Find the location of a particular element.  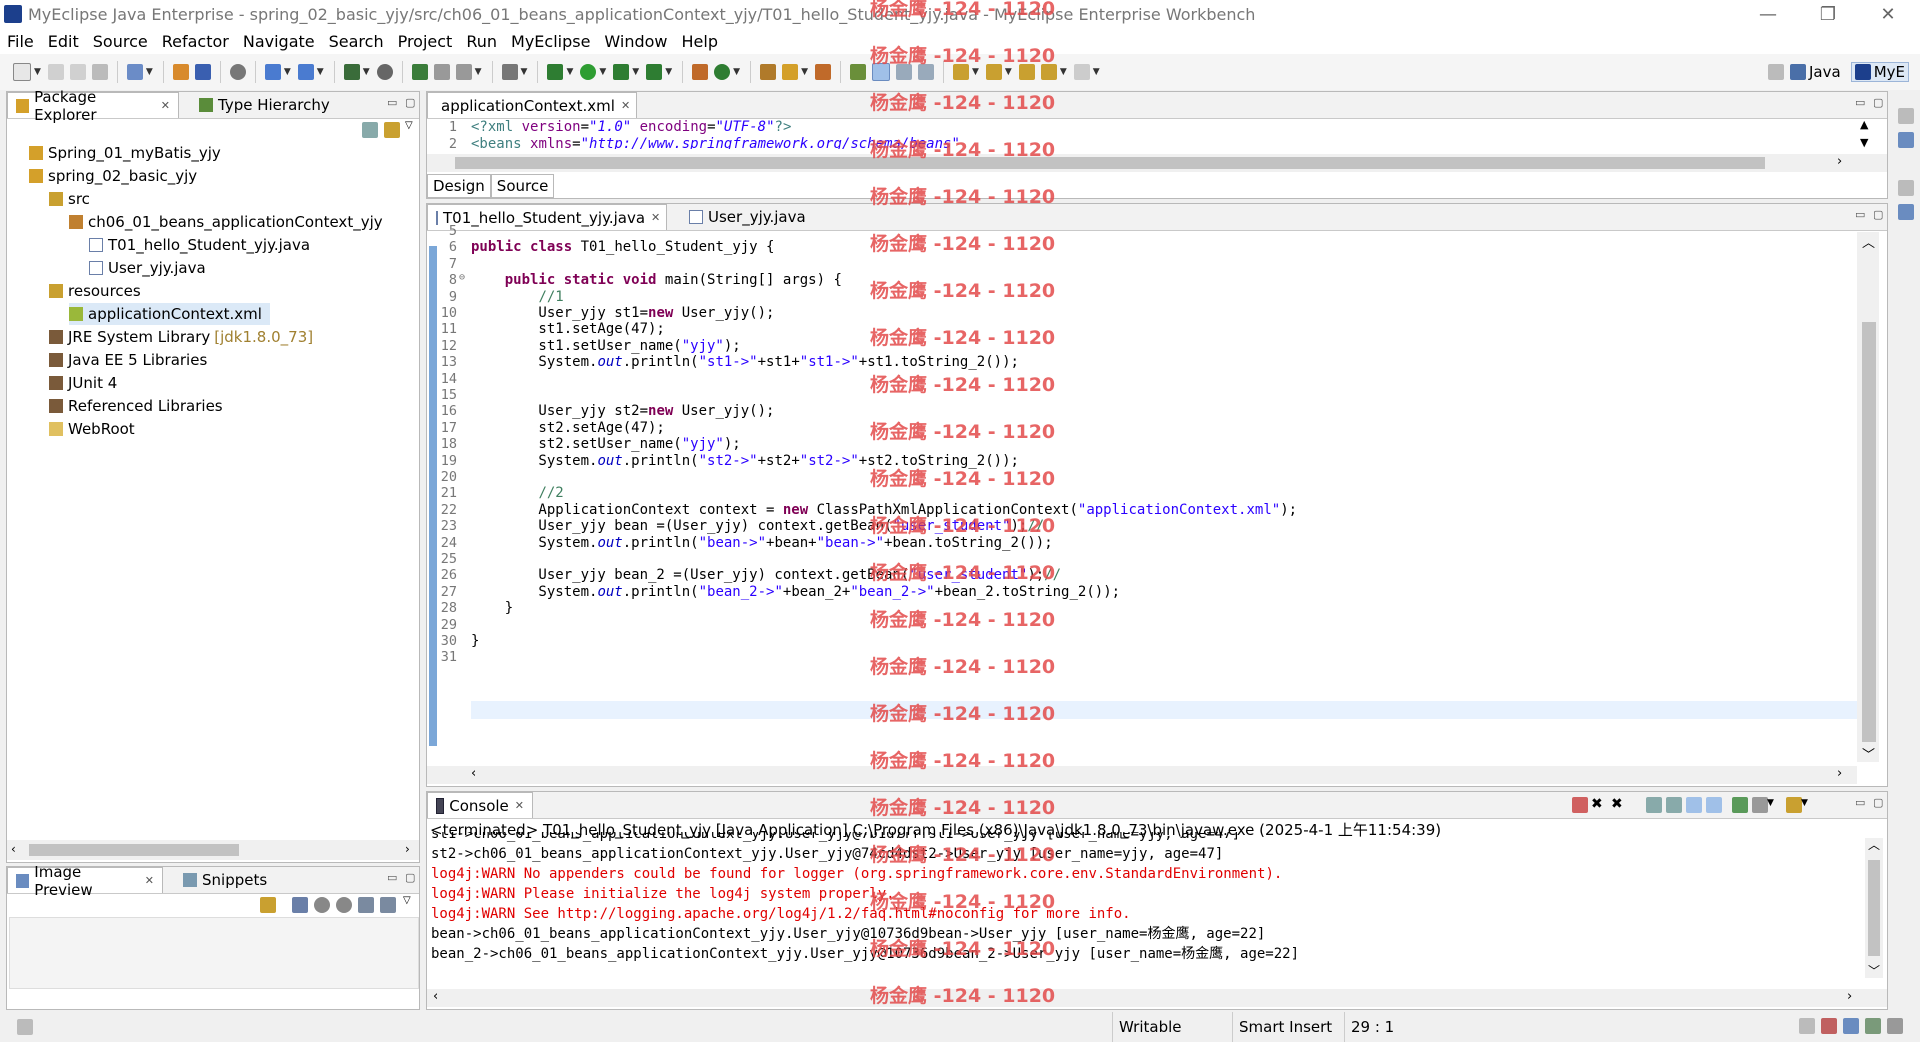

annotation-icon is located at coordinates (857, 72).